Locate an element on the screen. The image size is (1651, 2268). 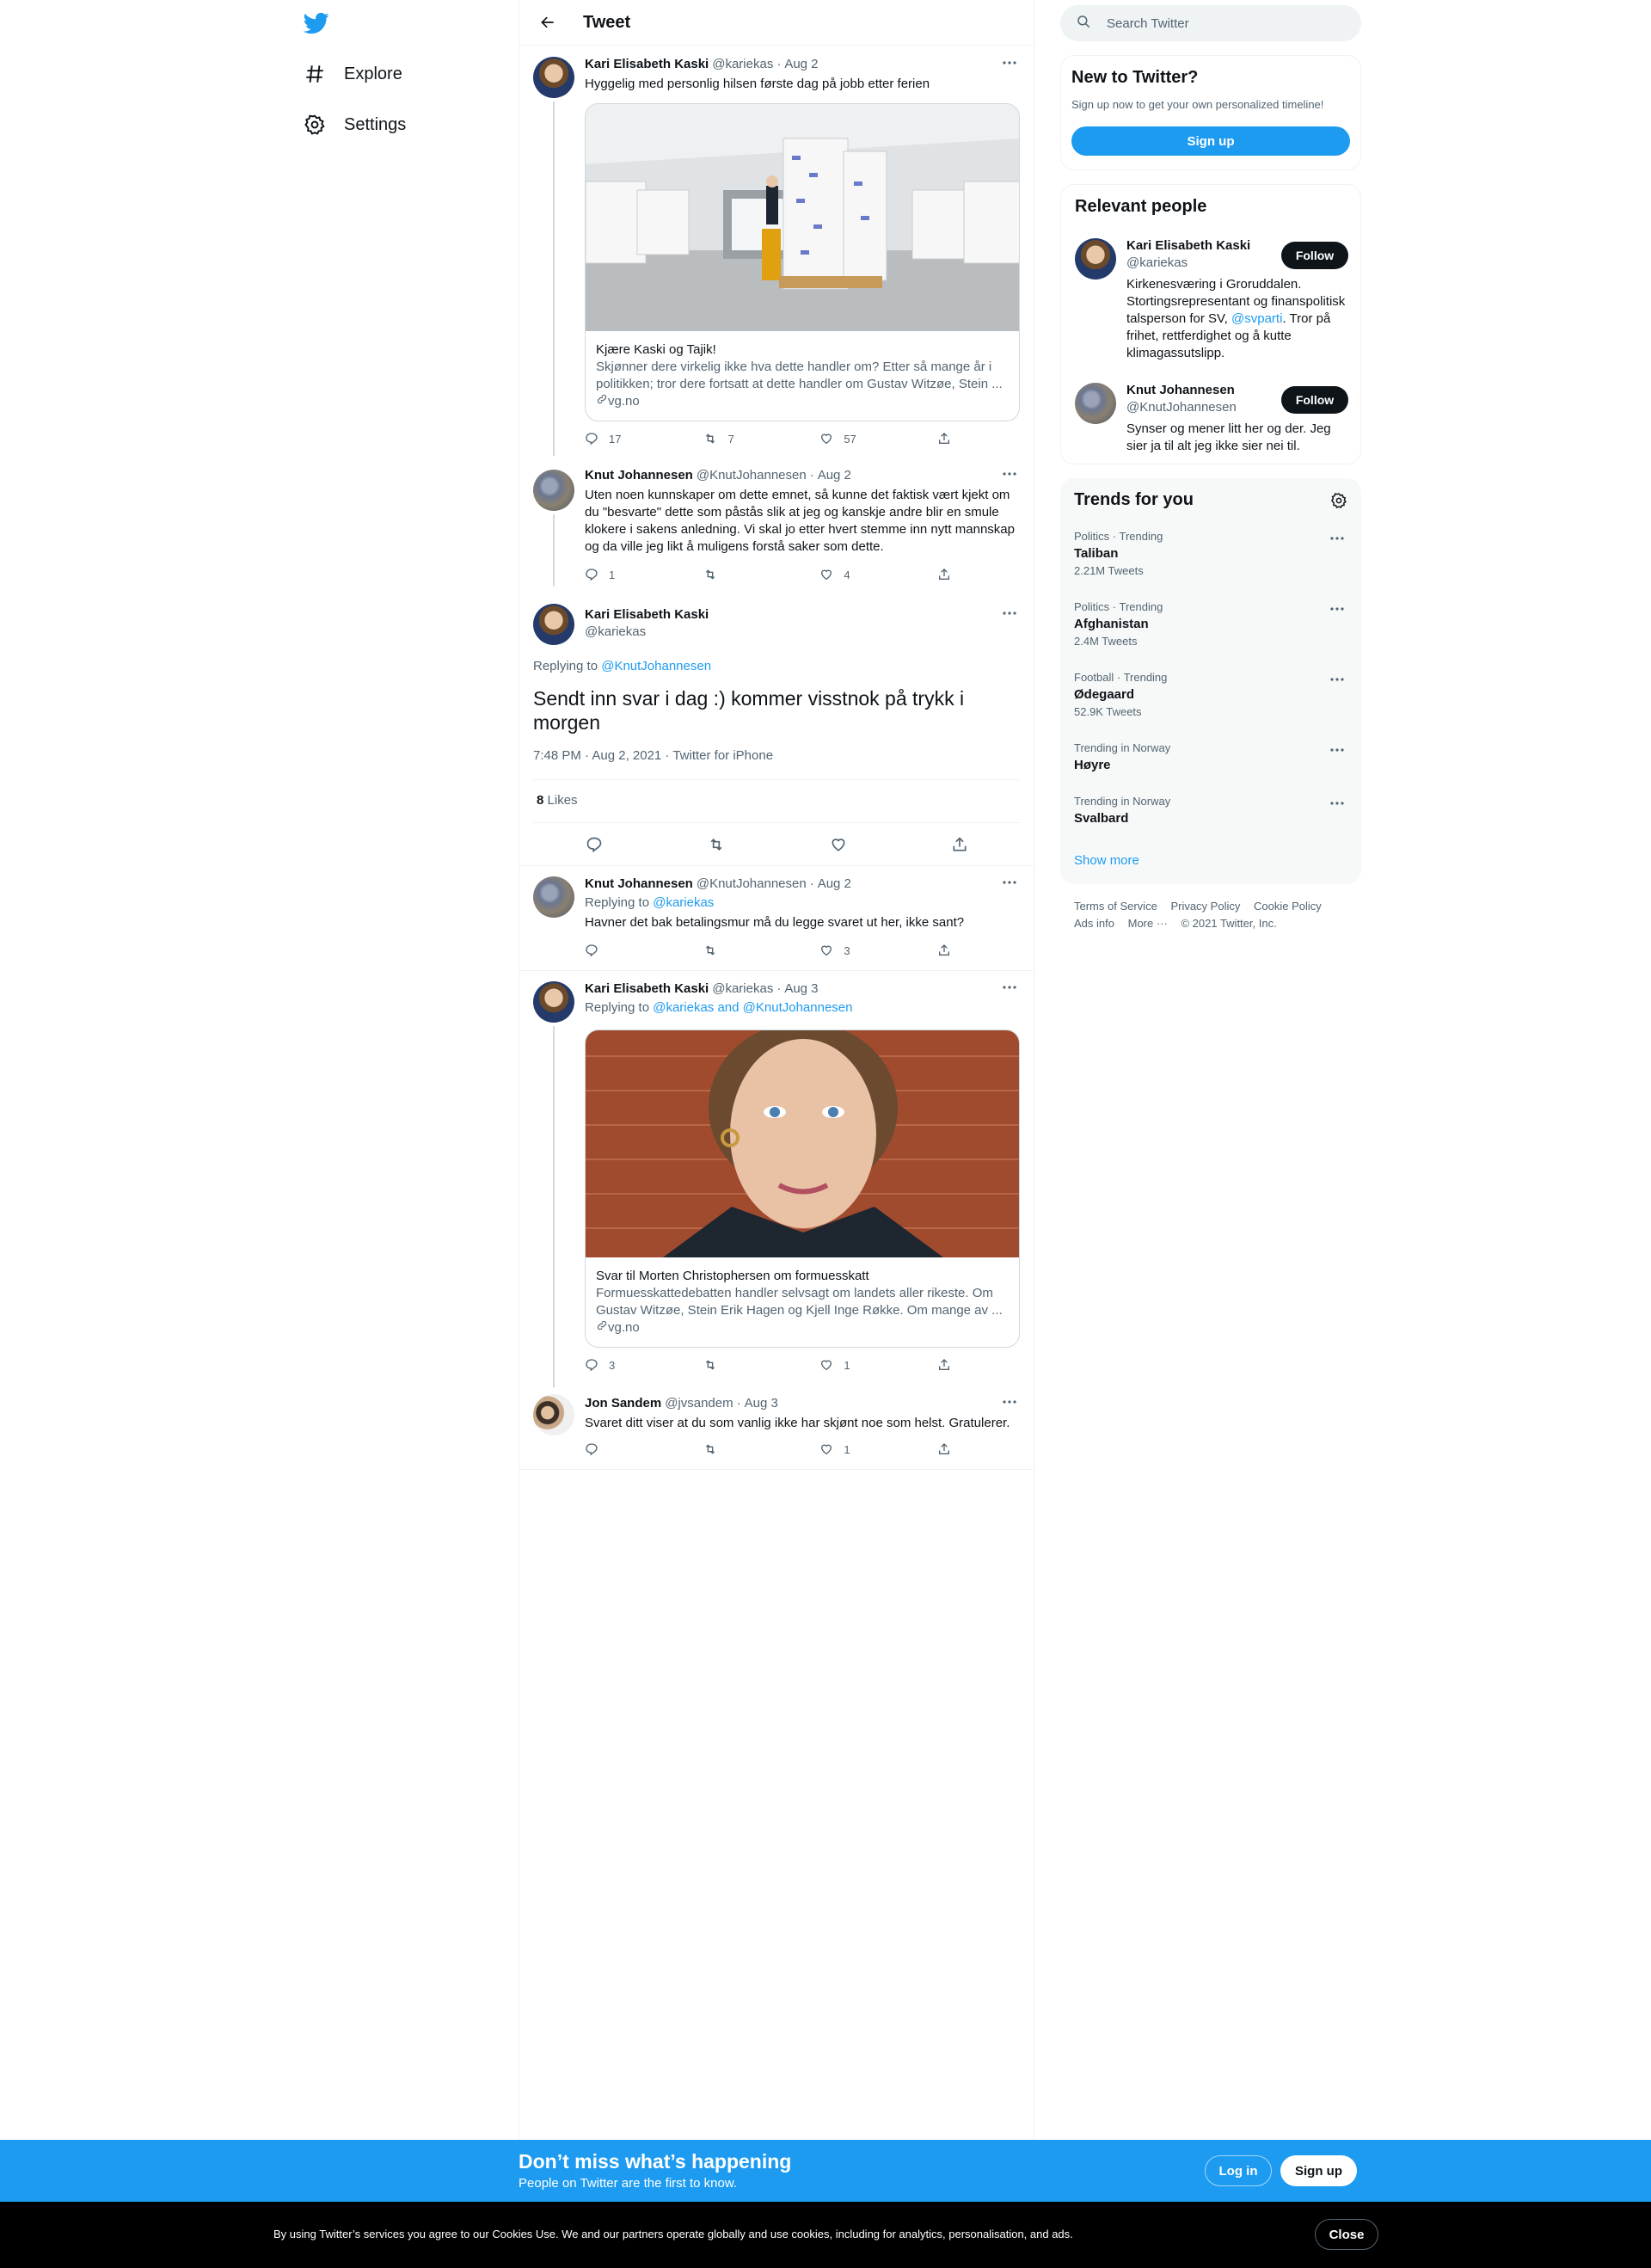
retweet-icon is located at coordinates (716, 846).